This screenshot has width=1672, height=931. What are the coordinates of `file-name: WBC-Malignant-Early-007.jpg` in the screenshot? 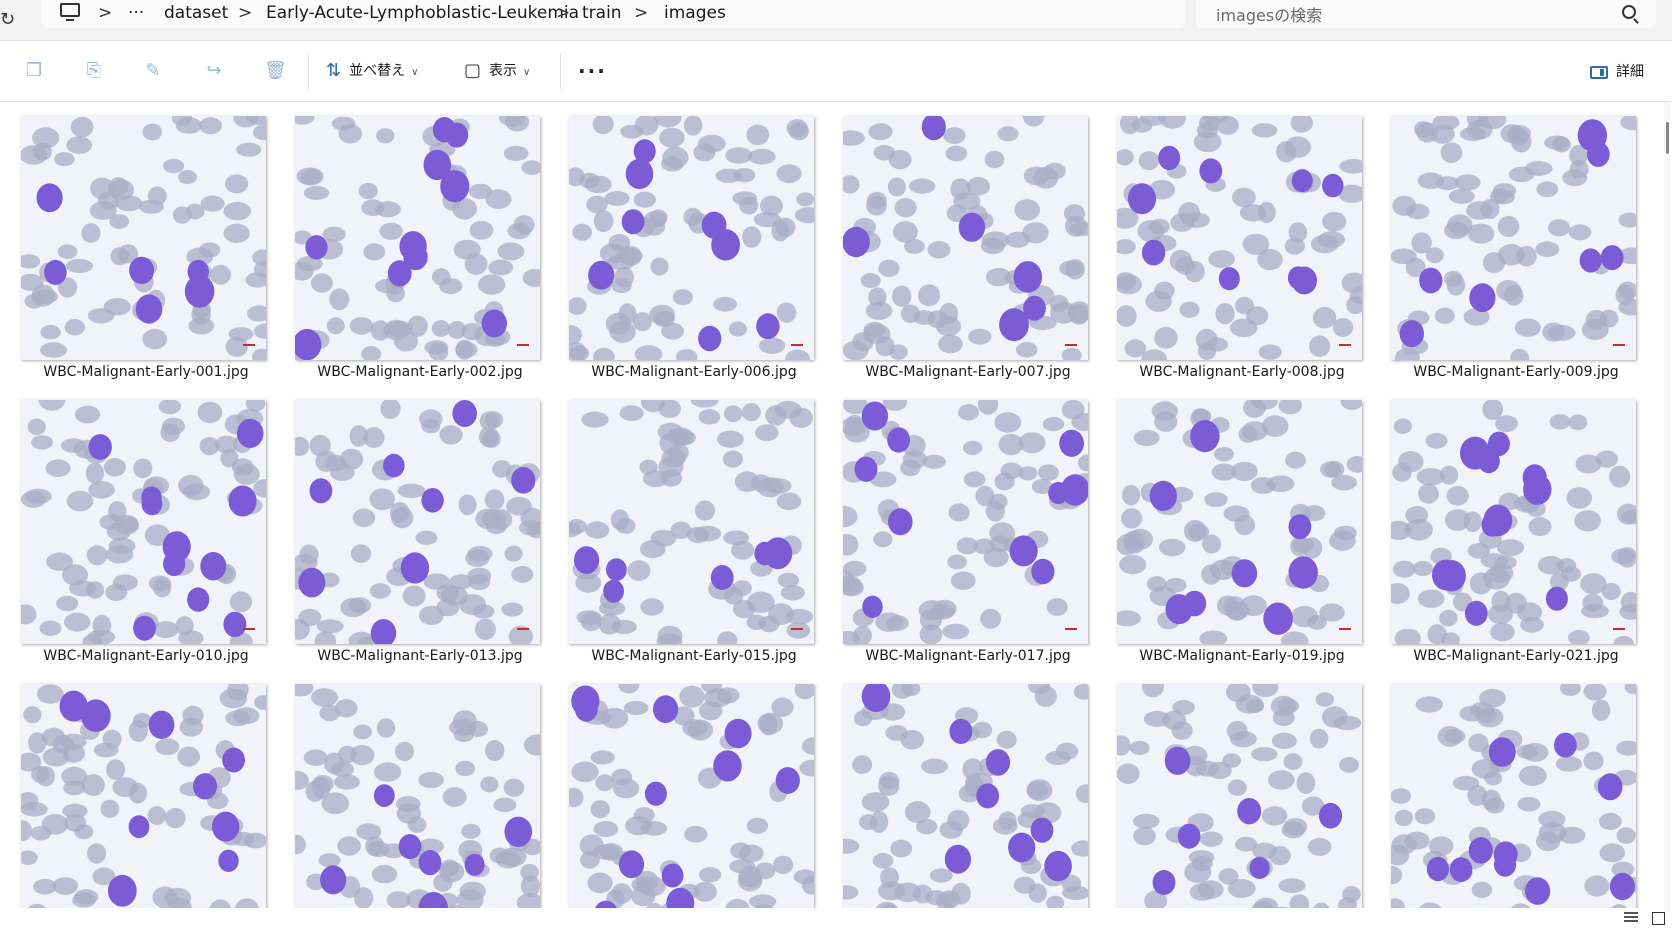 It's located at (968, 372).